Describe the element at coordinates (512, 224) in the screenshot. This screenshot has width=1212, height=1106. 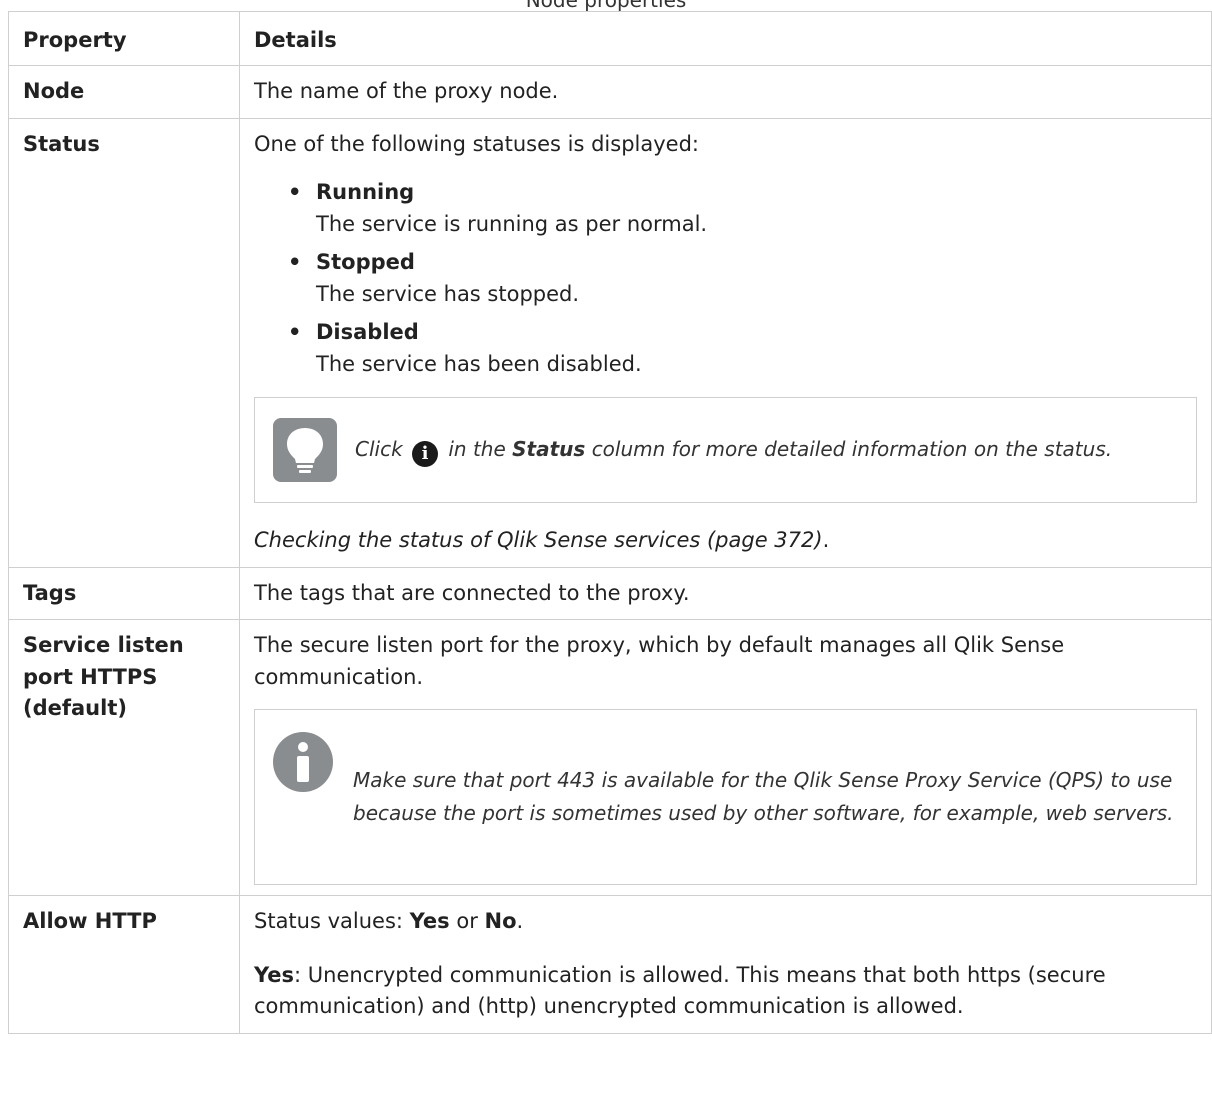
I see `status-item-desc: The service is running as per normal.` at that location.